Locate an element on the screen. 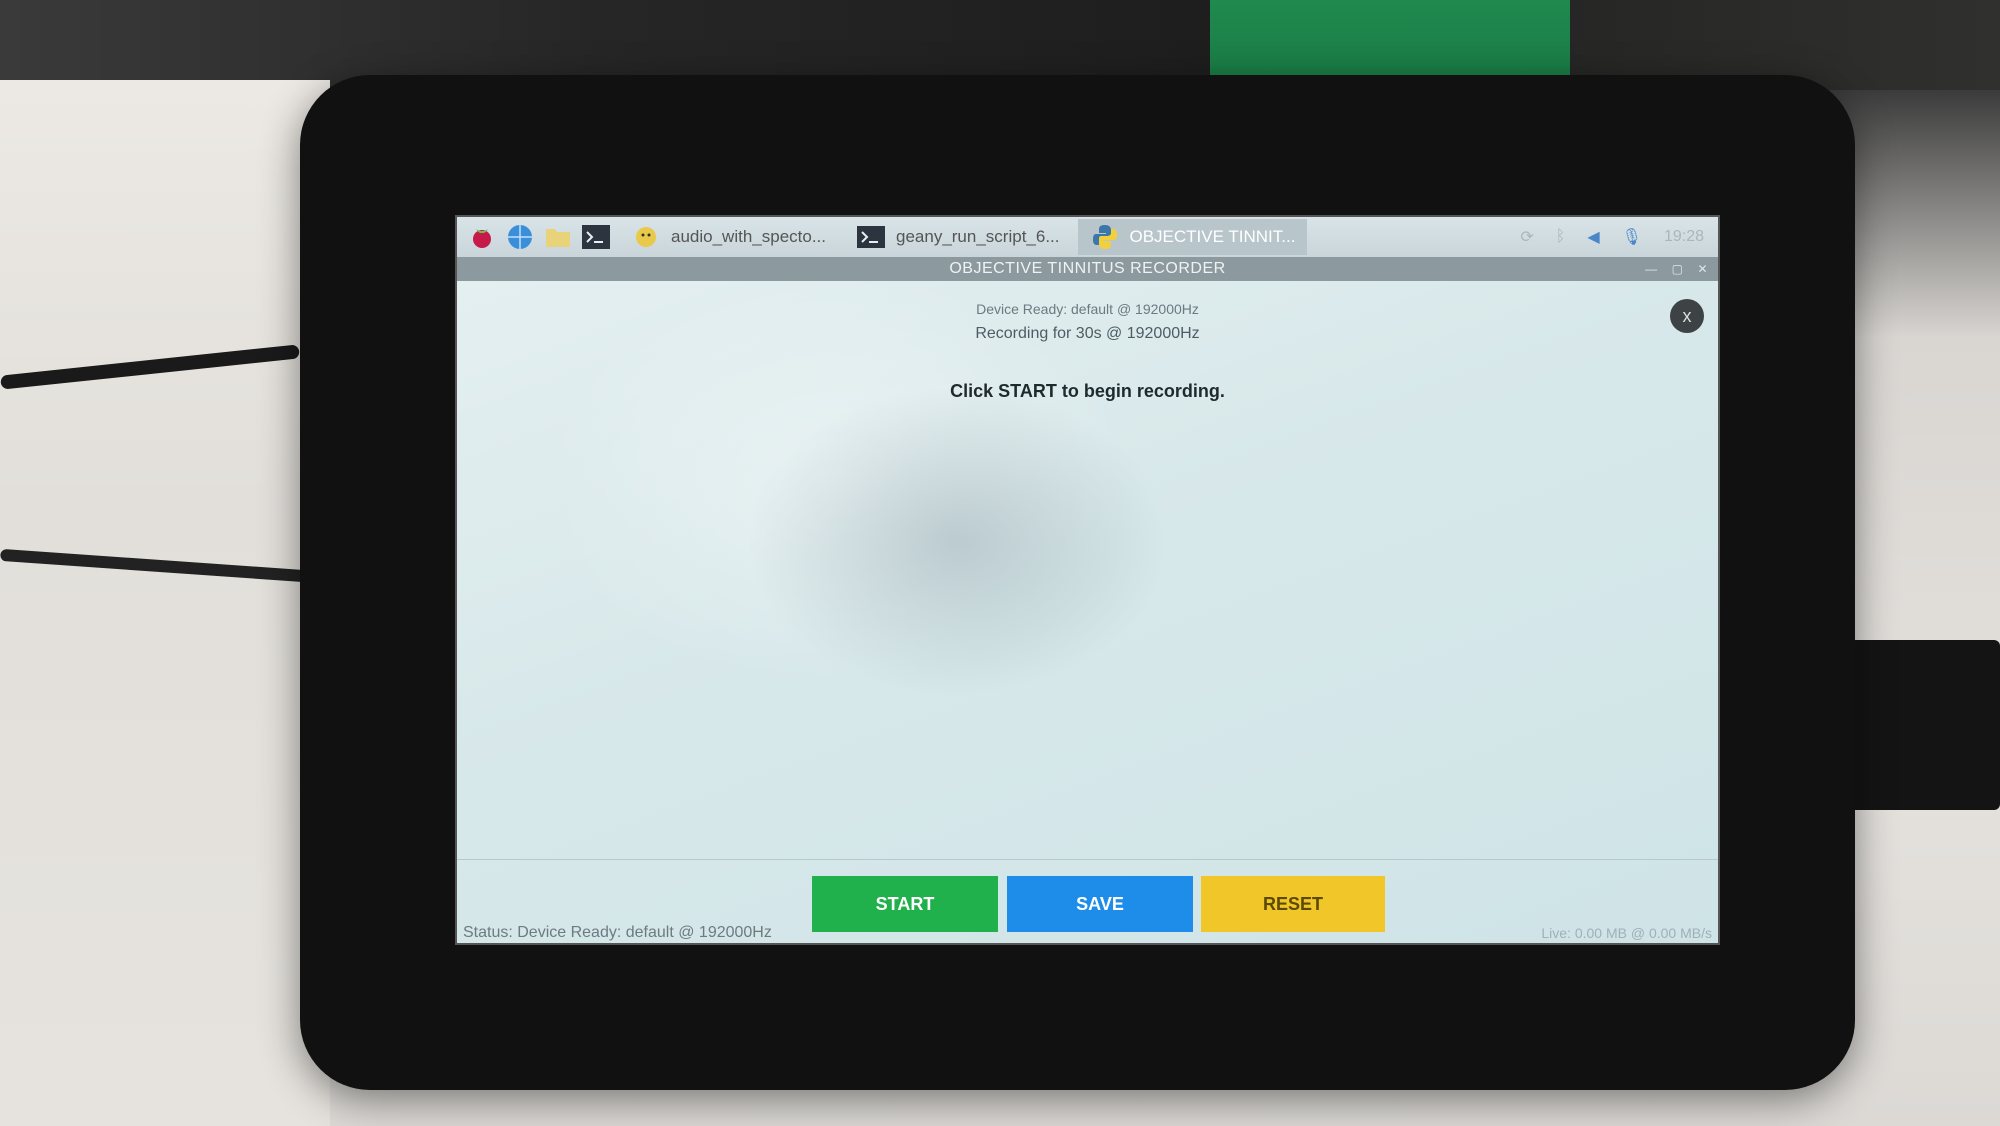 The width and height of the screenshot is (2000, 1126). window-controls: — ▢ ✕ is located at coordinates (1676, 269).